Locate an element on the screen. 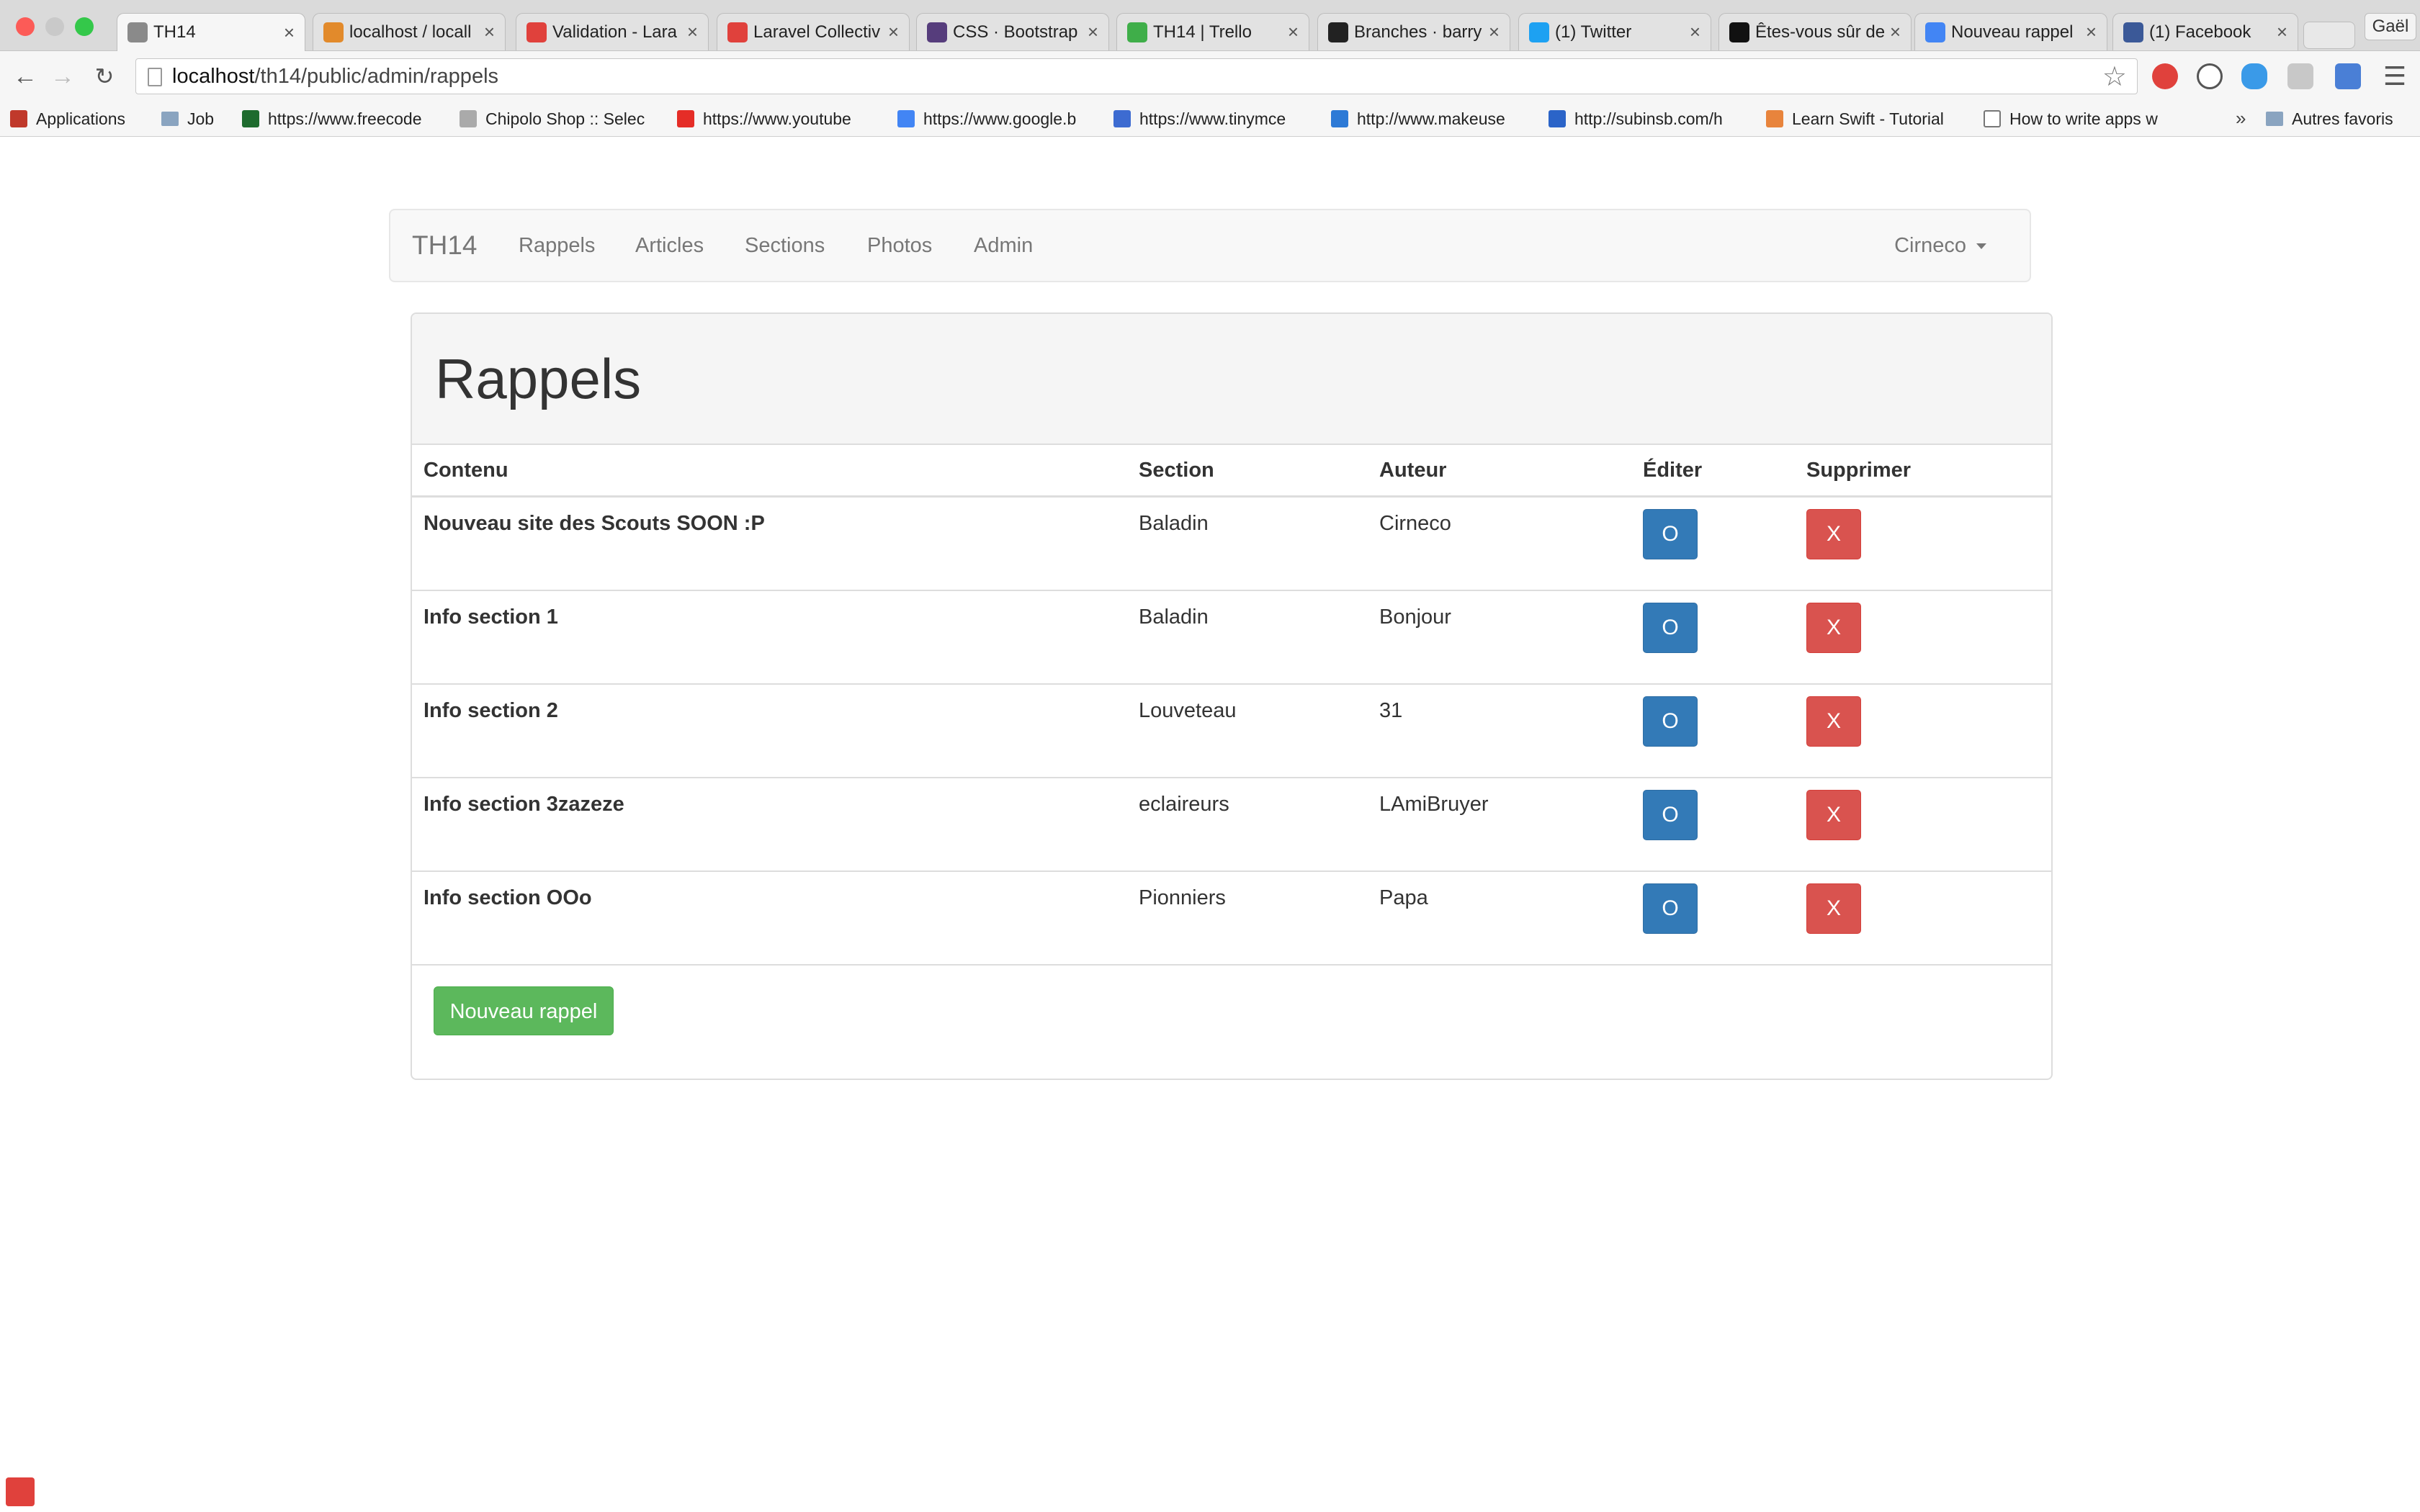 This screenshot has width=2420, height=1512. browser-tab: TH14 × is located at coordinates (211, 32).